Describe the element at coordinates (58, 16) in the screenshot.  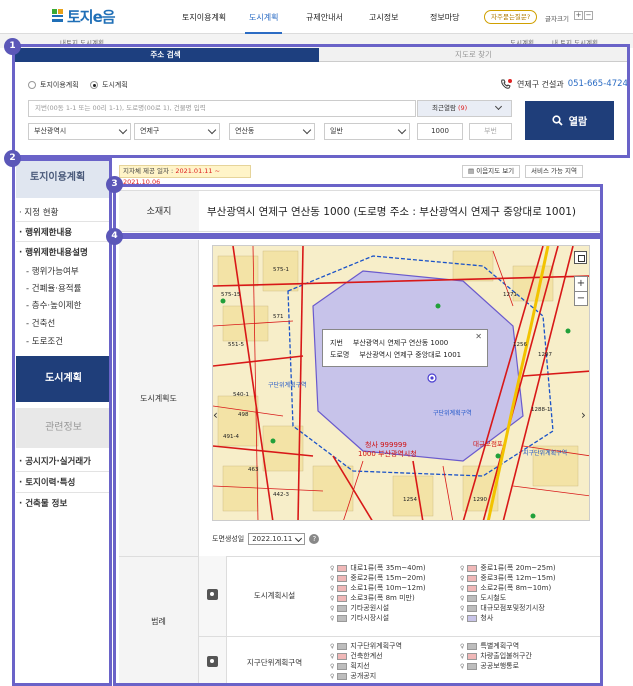
I see `logo-mark-icon` at that location.